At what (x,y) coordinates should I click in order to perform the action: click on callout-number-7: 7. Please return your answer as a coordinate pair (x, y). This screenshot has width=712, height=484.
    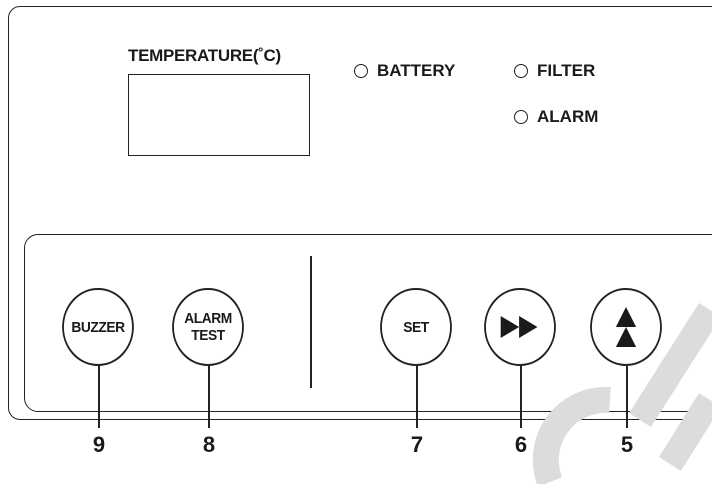
    Looking at the image, I should click on (417, 444).